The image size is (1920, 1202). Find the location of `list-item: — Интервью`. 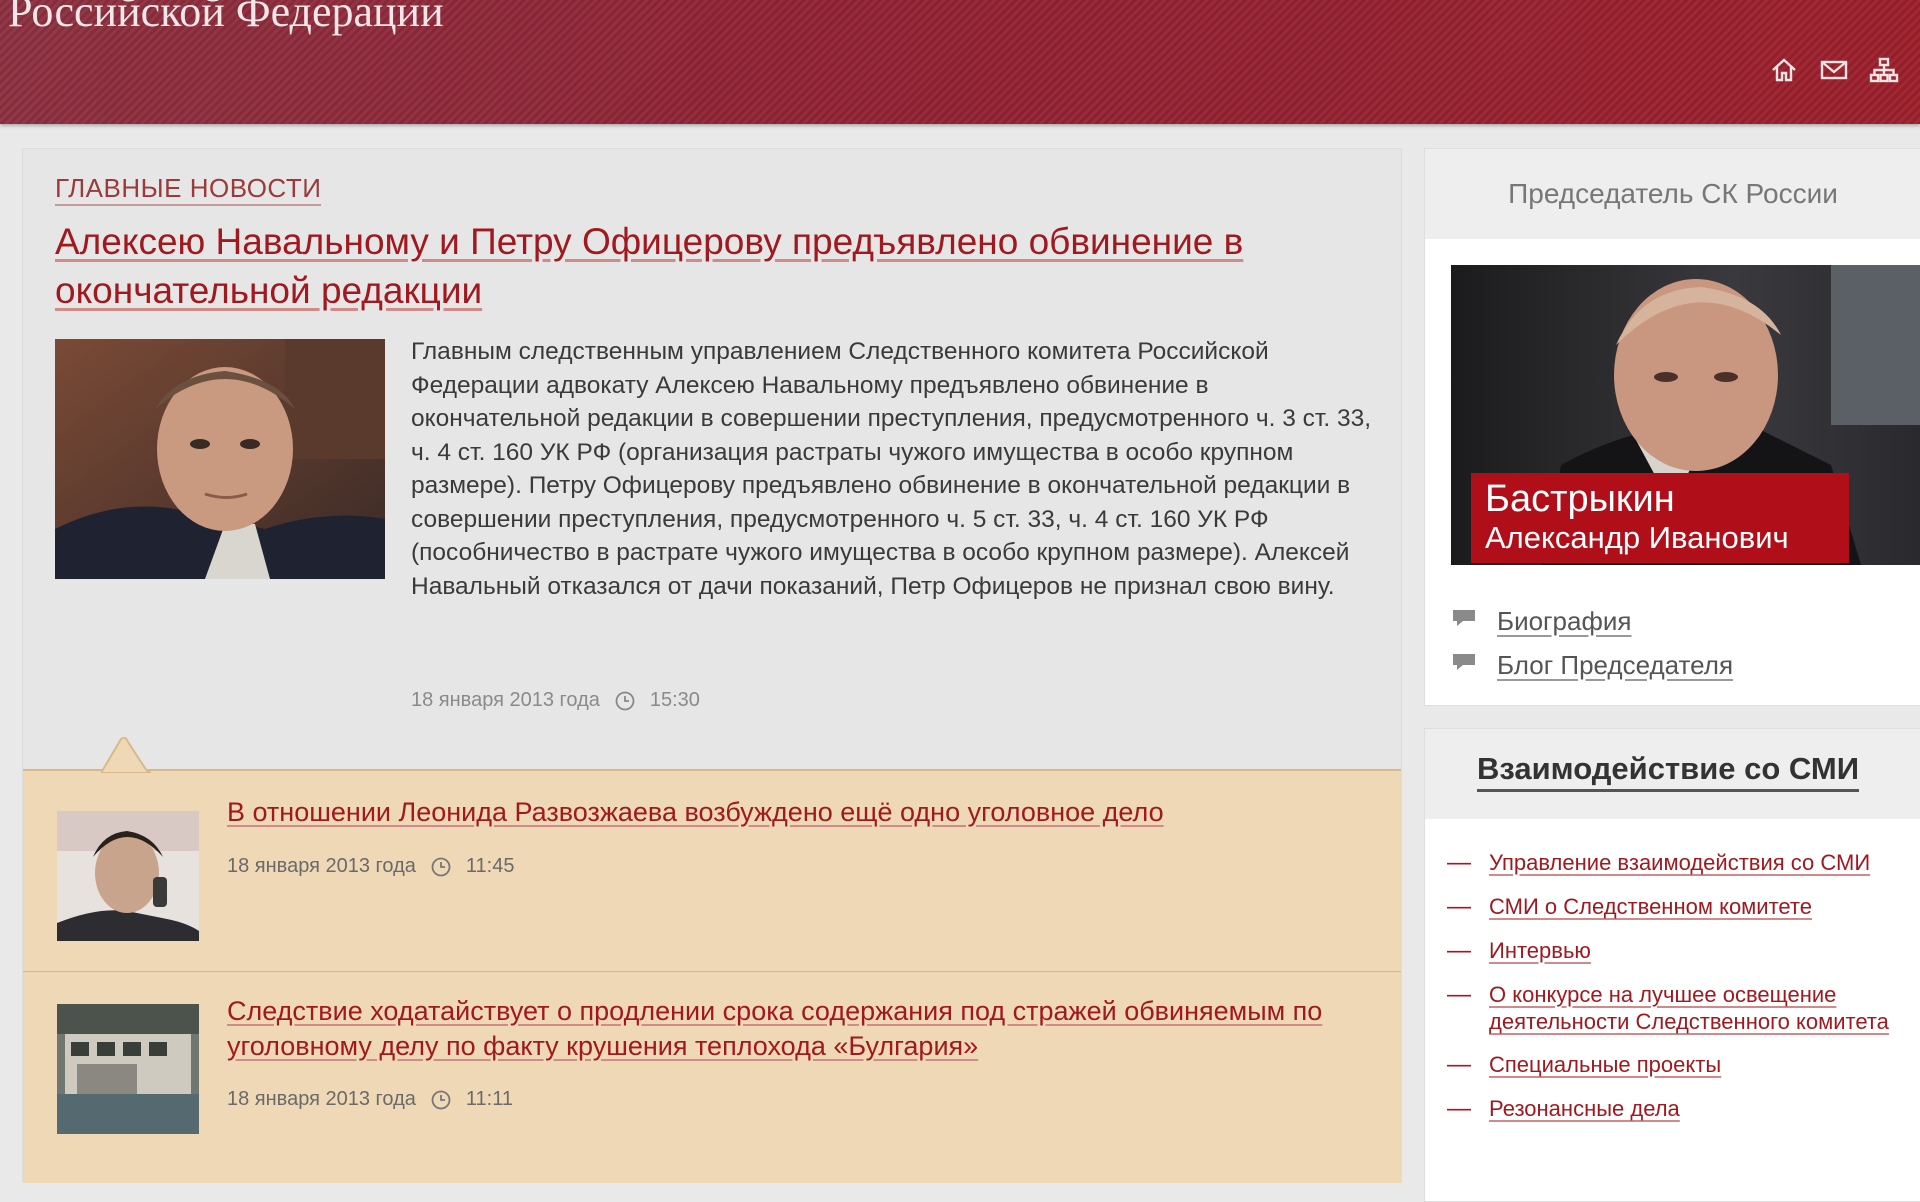

list-item: — Интервью is located at coordinates (1680, 951).